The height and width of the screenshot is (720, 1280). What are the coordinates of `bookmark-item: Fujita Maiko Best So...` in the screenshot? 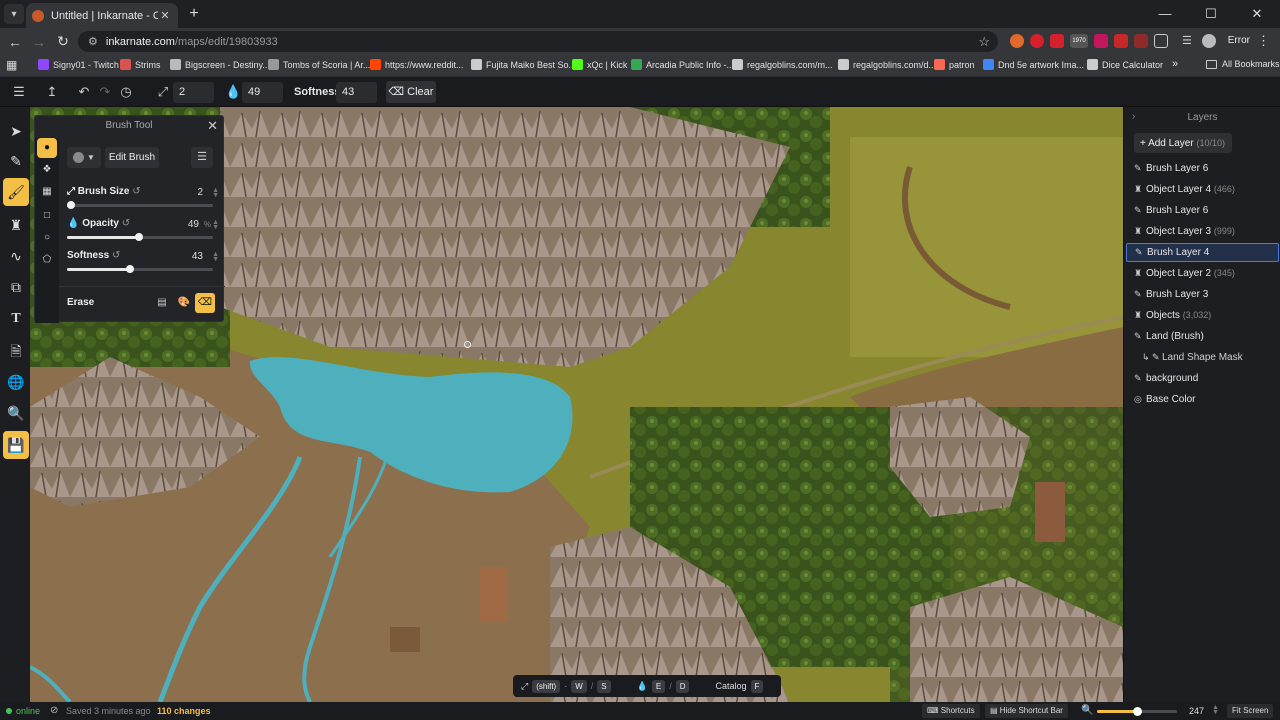 It's located at (523, 64).